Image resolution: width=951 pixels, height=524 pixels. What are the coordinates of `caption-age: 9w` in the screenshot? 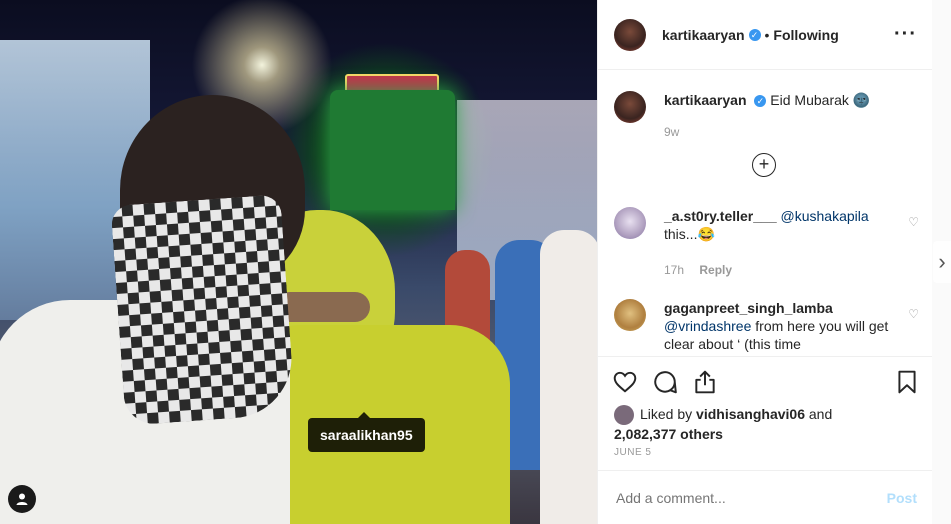 It's located at (791, 132).